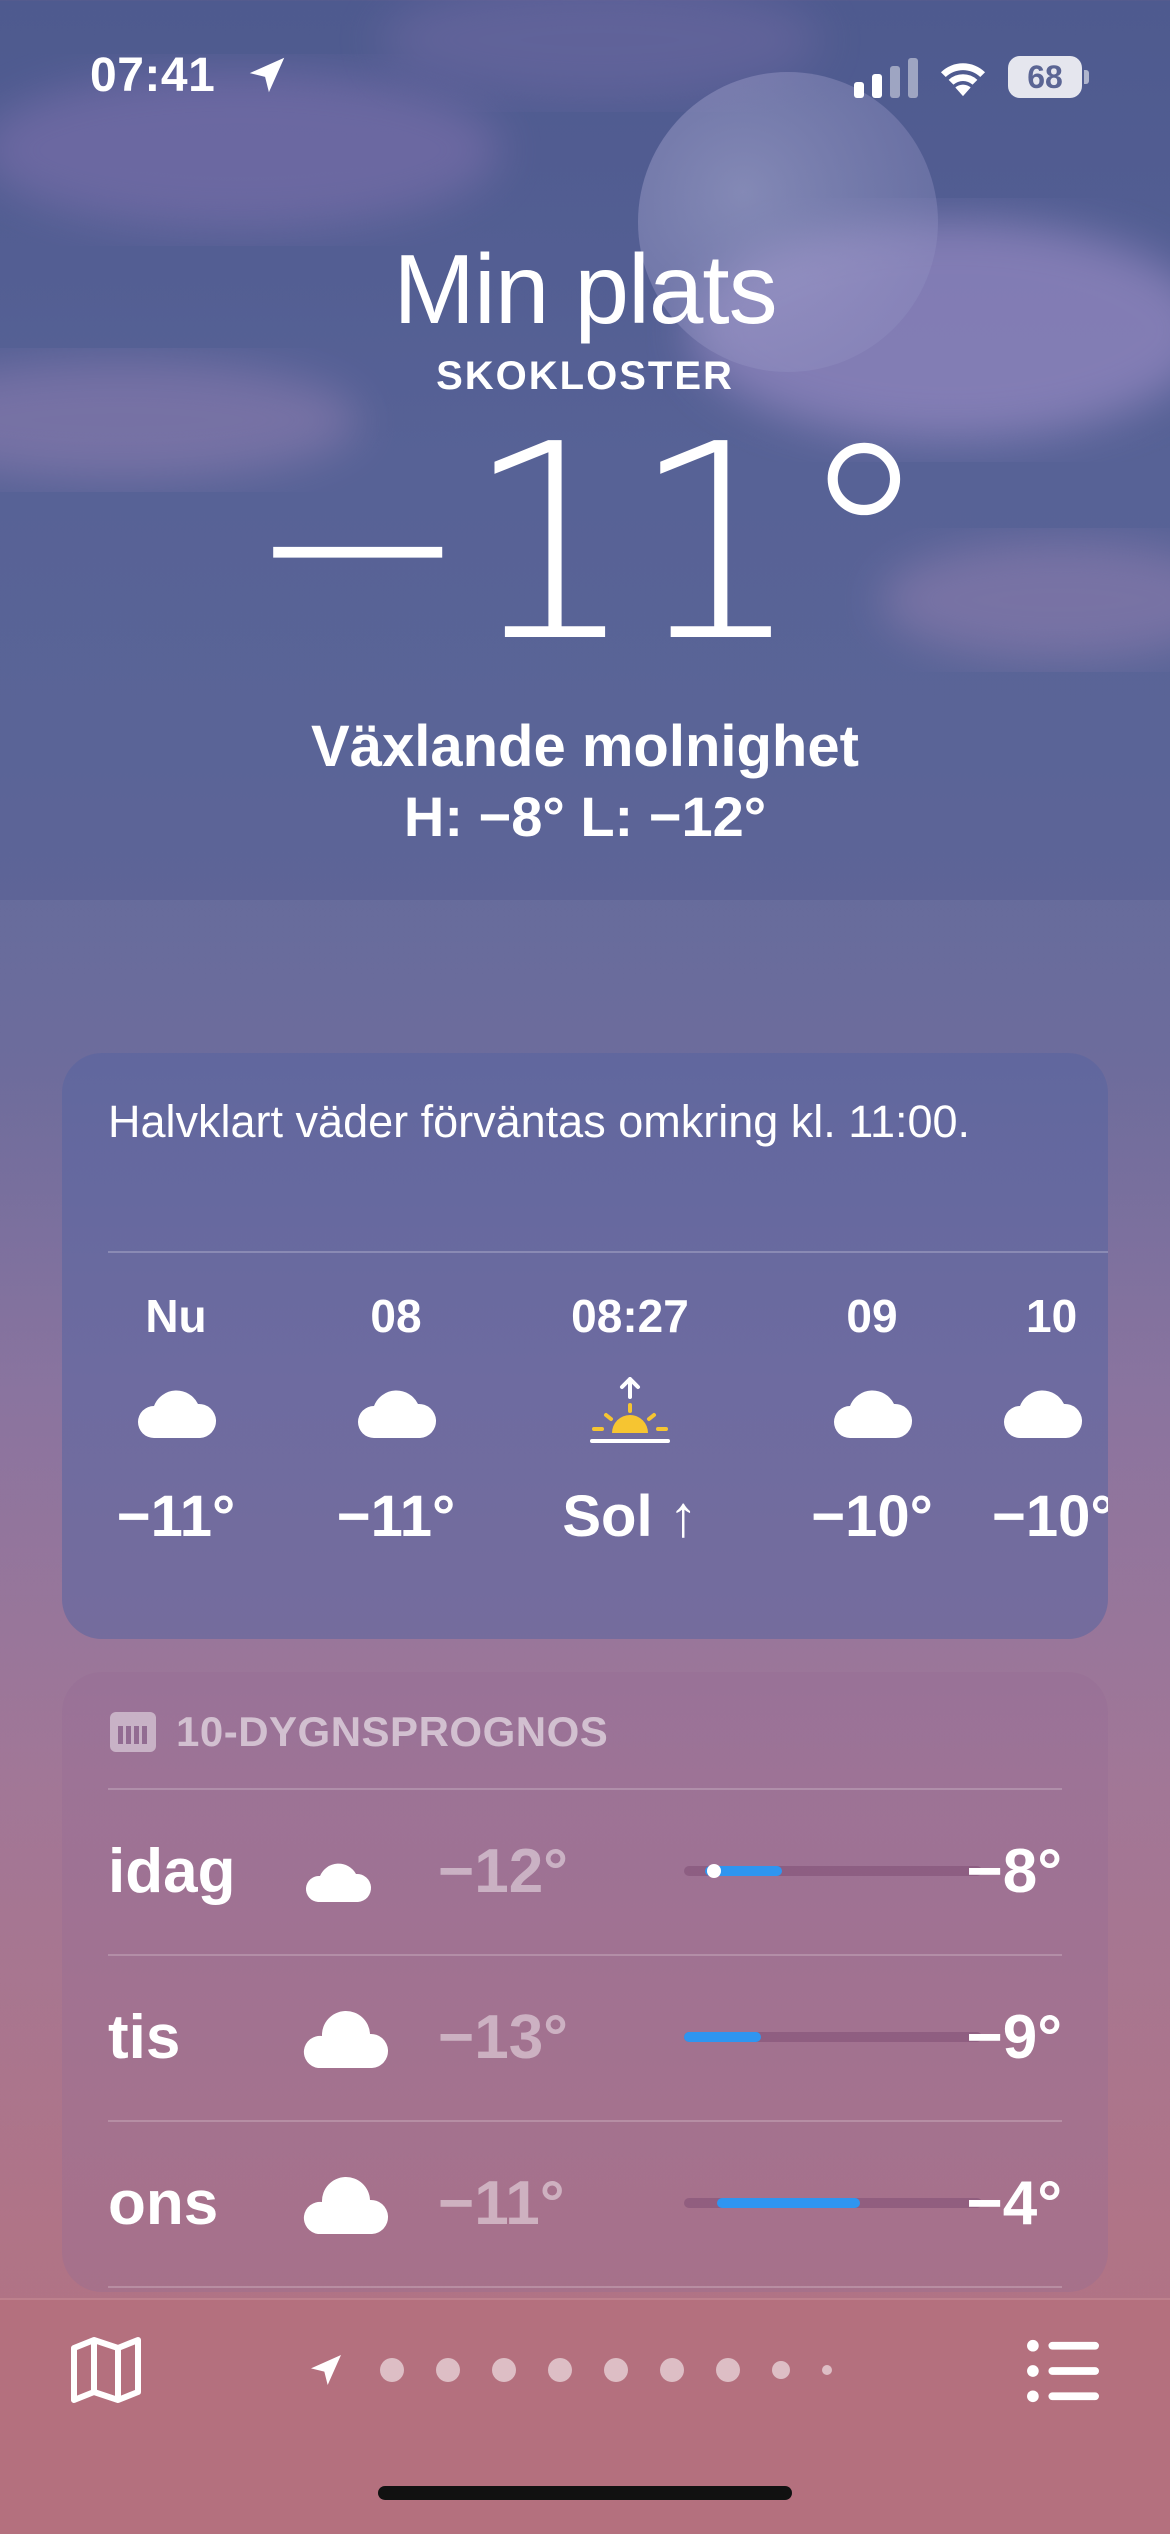 This screenshot has width=1170, height=2534. I want to click on hour-item: 09 −10°, so click(872, 1419).